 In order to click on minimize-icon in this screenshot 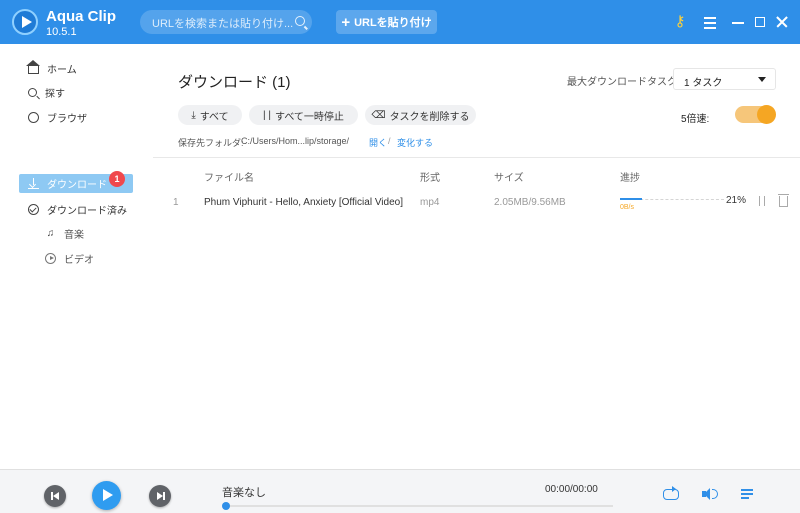, I will do `click(738, 22)`.